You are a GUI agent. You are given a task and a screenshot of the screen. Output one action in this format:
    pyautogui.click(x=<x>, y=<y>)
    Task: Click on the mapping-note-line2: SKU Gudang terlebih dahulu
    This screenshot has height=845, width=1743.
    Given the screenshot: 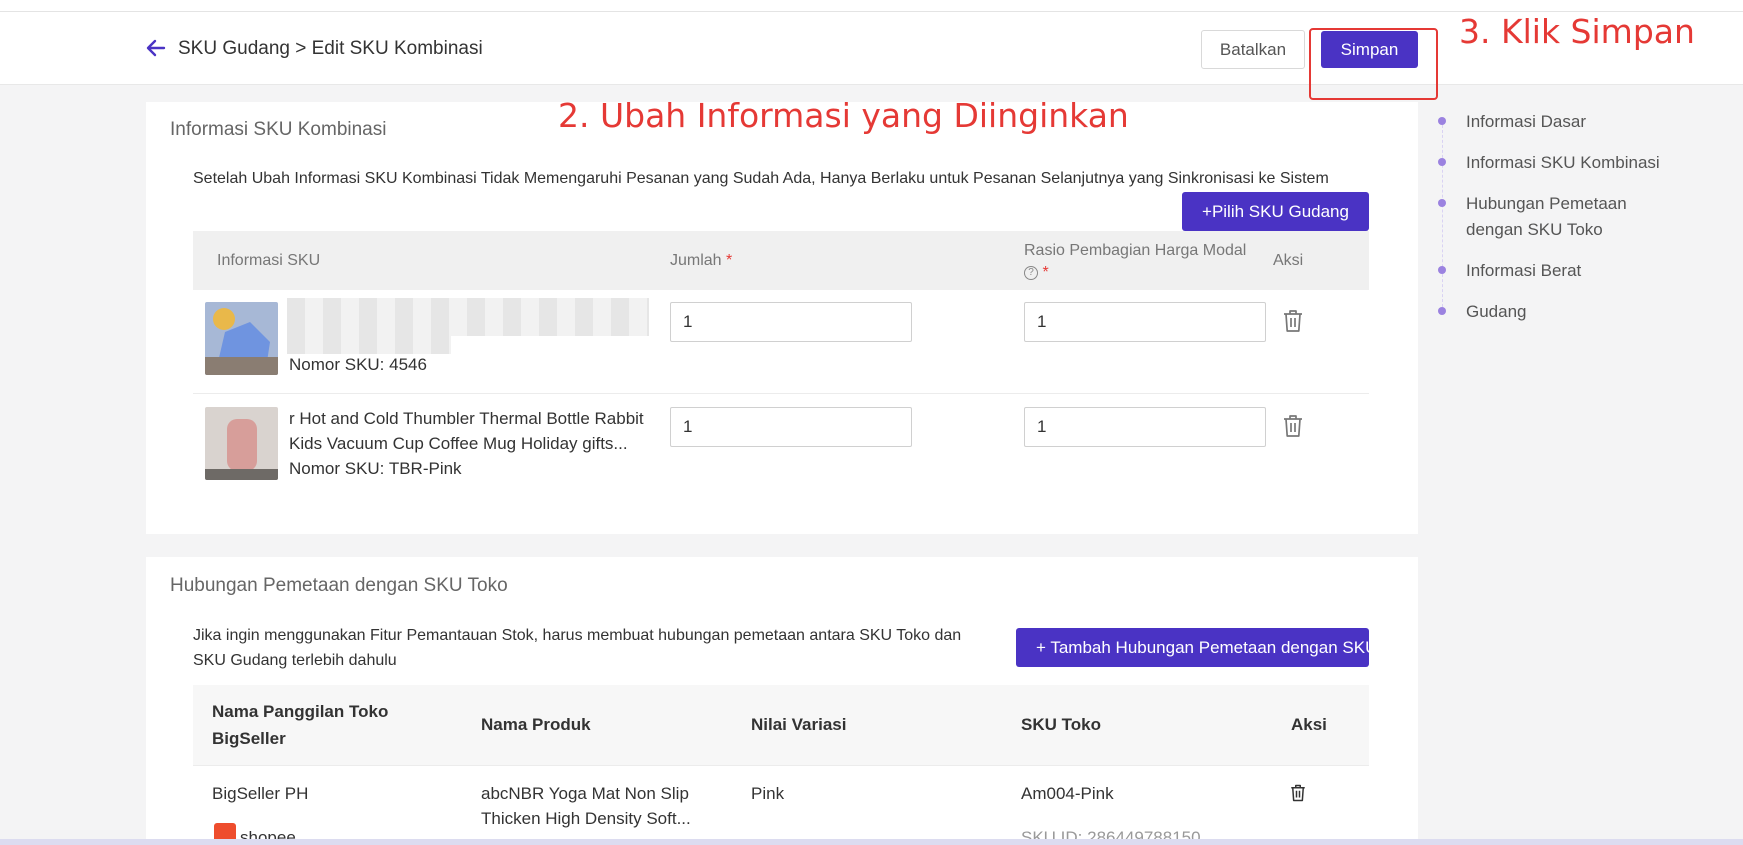 What is the action you would take?
    pyautogui.click(x=295, y=660)
    